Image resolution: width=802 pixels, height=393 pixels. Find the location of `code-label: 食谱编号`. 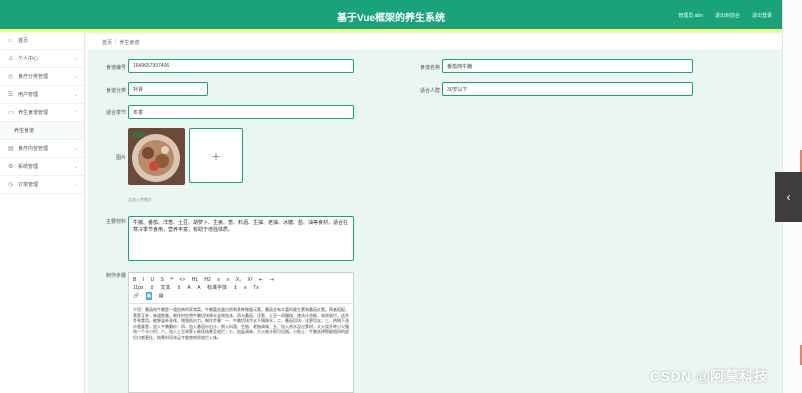

code-label: 食谱编号 is located at coordinates (115, 68).